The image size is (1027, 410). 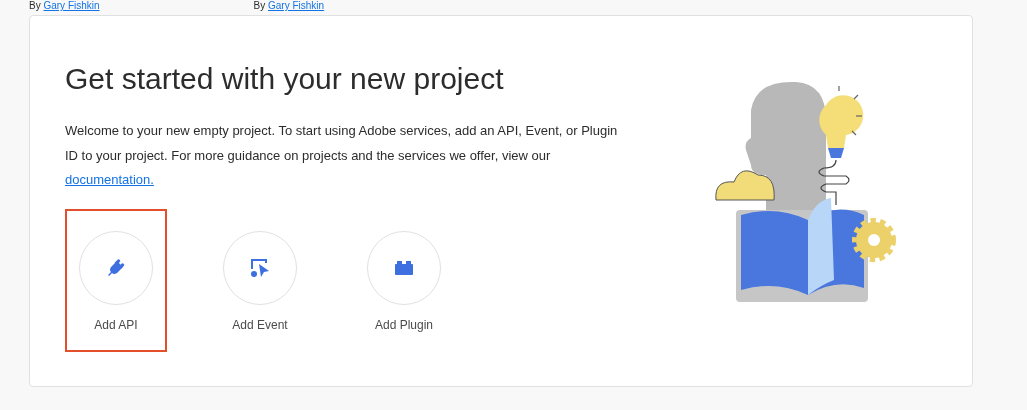 I want to click on screen-cursor-icon, so click(x=260, y=267).